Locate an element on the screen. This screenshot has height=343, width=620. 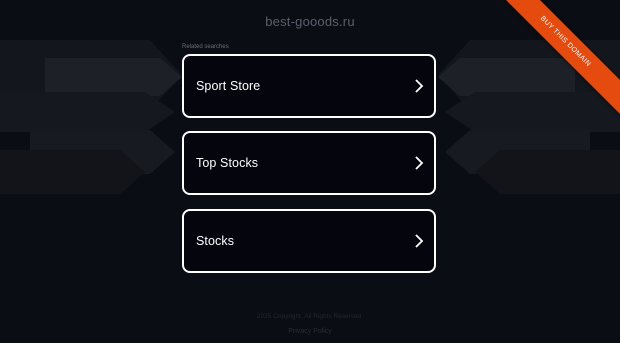
buy-domain-label: BUY THIS DOMAIN is located at coordinates (560, 59).